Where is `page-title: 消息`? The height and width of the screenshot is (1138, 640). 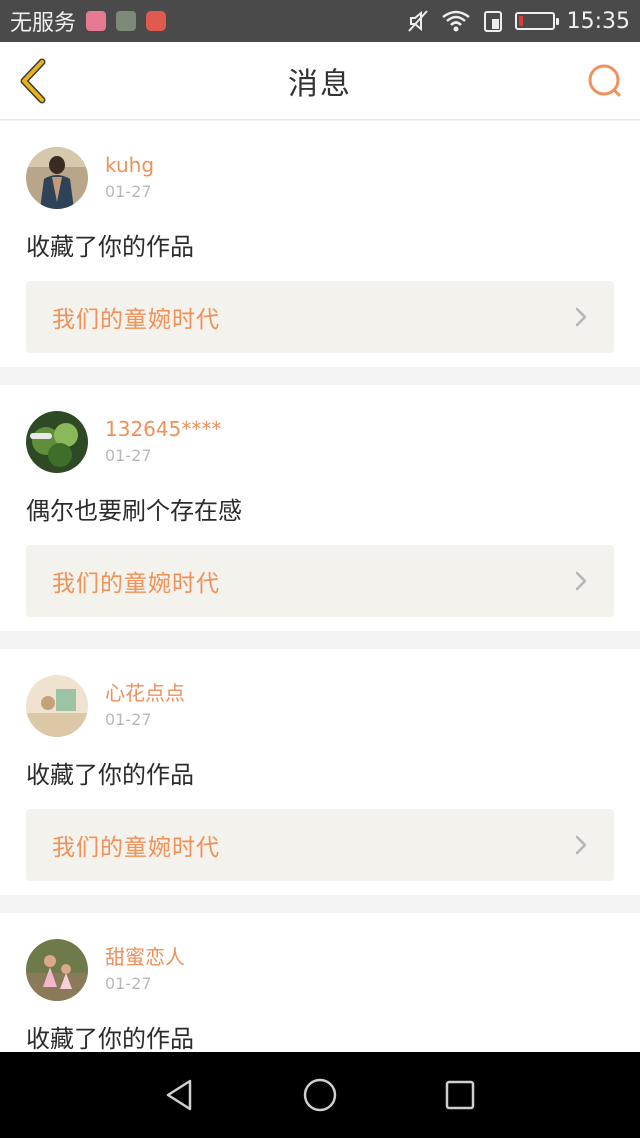
page-title: 消息 is located at coordinates (320, 84).